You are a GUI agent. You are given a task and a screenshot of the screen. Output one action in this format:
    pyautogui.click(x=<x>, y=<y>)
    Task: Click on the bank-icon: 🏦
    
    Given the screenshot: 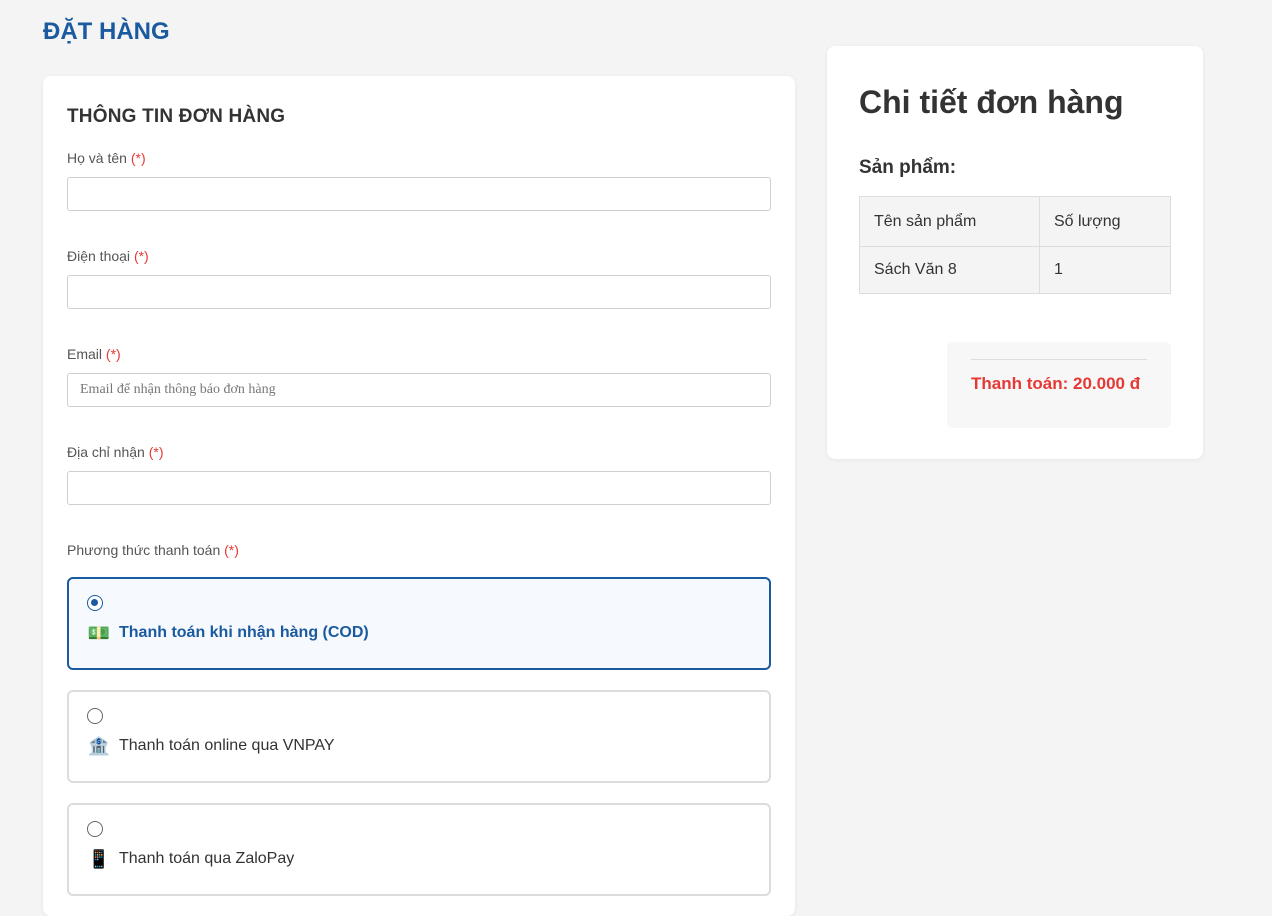 What is the action you would take?
    pyautogui.click(x=99, y=746)
    